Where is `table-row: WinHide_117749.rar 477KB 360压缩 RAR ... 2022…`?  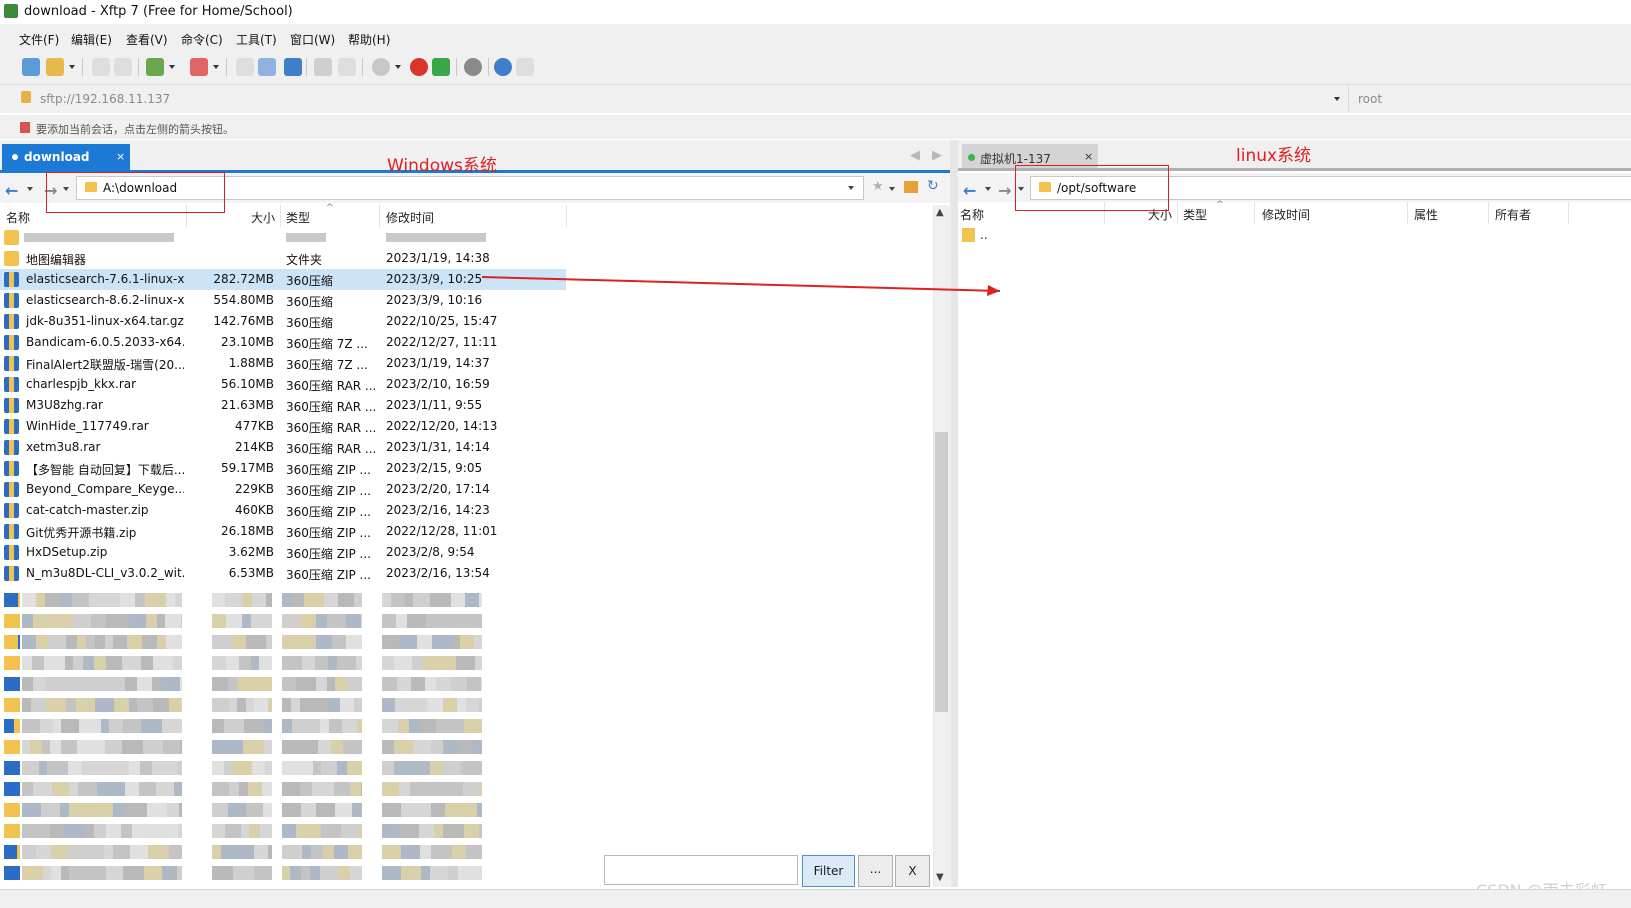 table-row: WinHide_117749.rar 477KB 360压缩 RAR ... 2022… is located at coordinates (283, 426).